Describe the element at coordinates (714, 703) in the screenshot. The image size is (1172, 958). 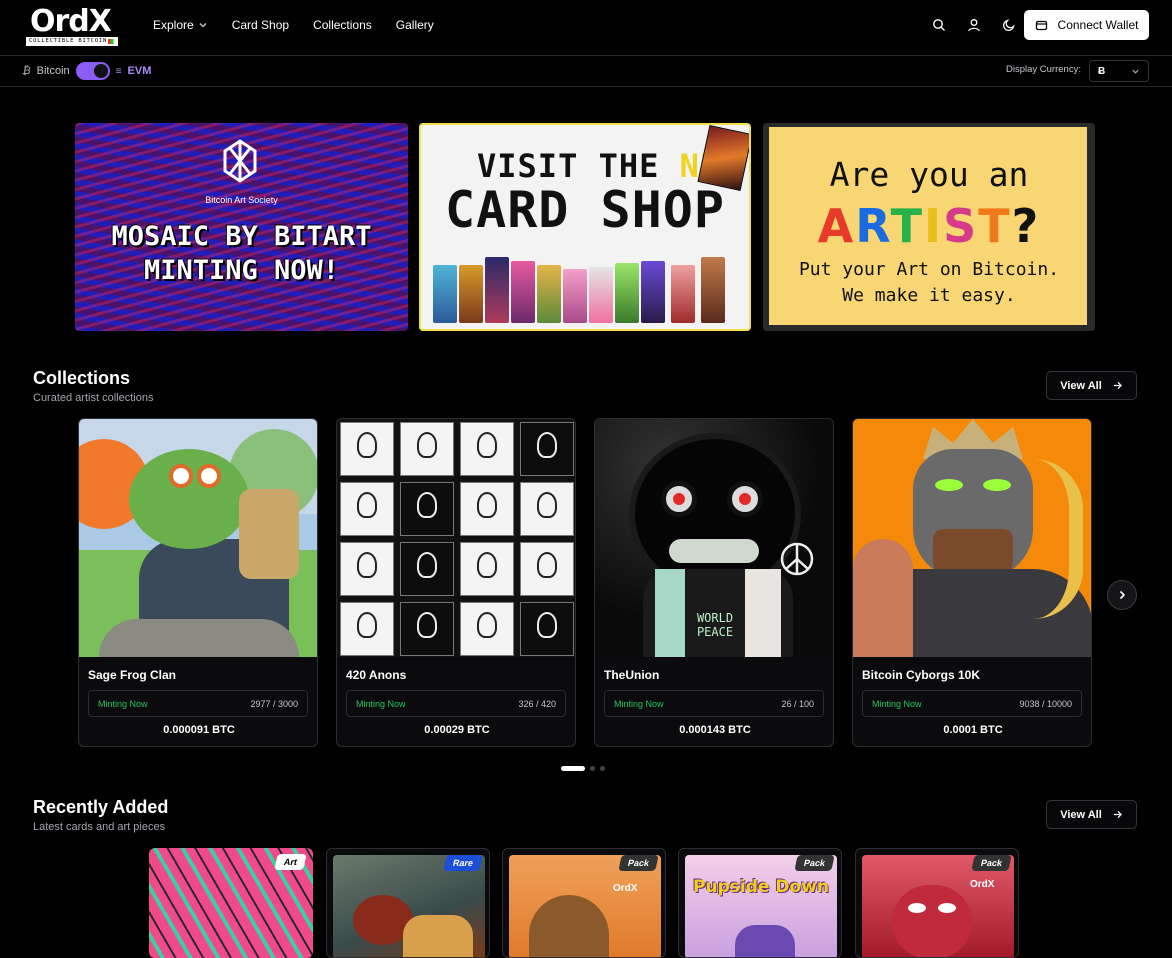
I see `mint-status: Minting Now 26 / 100` at that location.